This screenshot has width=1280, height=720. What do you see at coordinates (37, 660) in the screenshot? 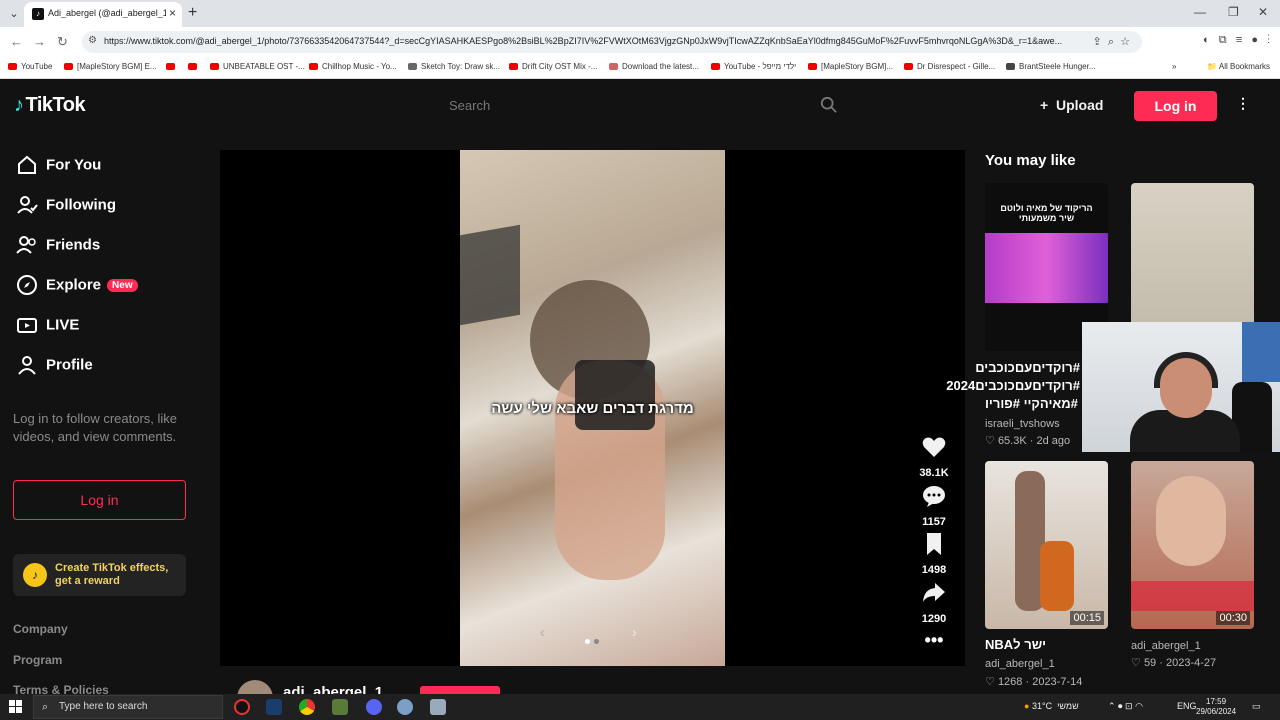
I see `footer-link-program: Program` at bounding box center [37, 660].